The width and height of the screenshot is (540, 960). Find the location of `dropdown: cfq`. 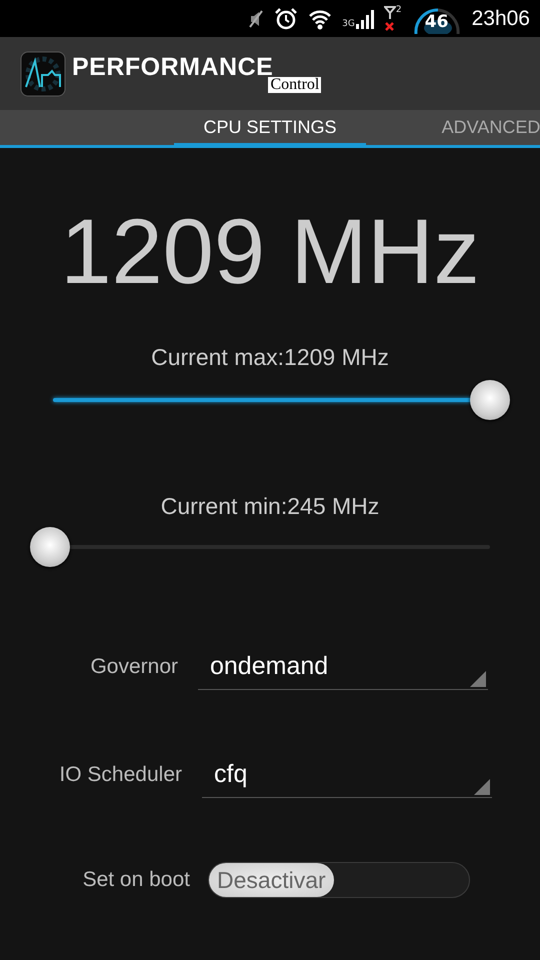

dropdown: cfq is located at coordinates (347, 775).